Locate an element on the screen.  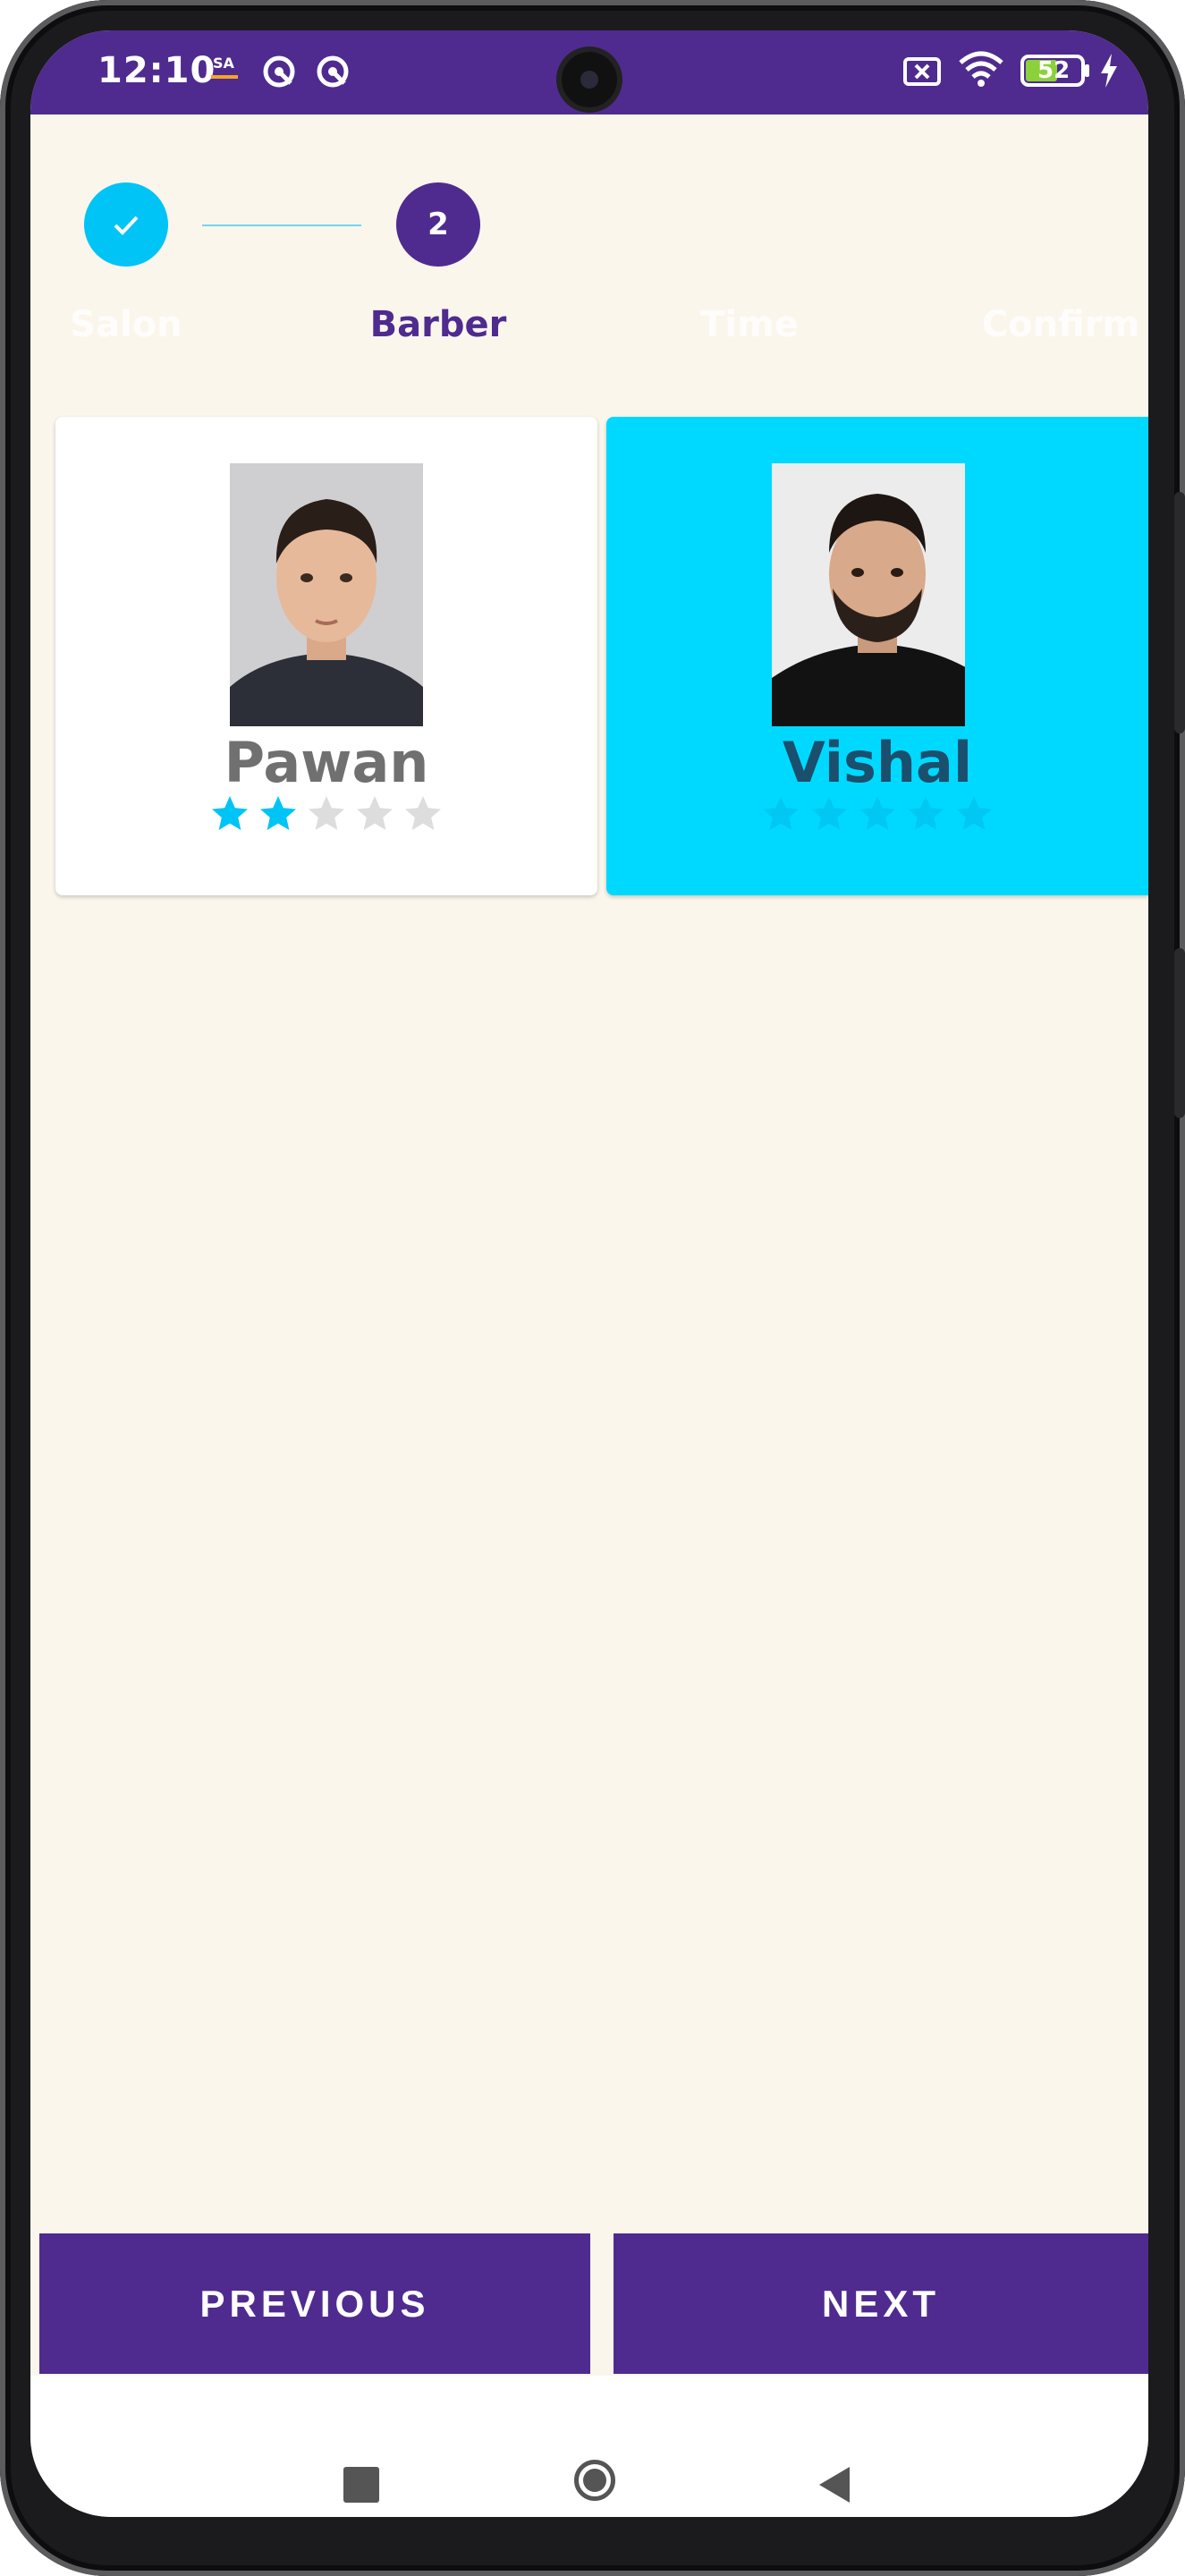
back-icon is located at coordinates (833, 2486).